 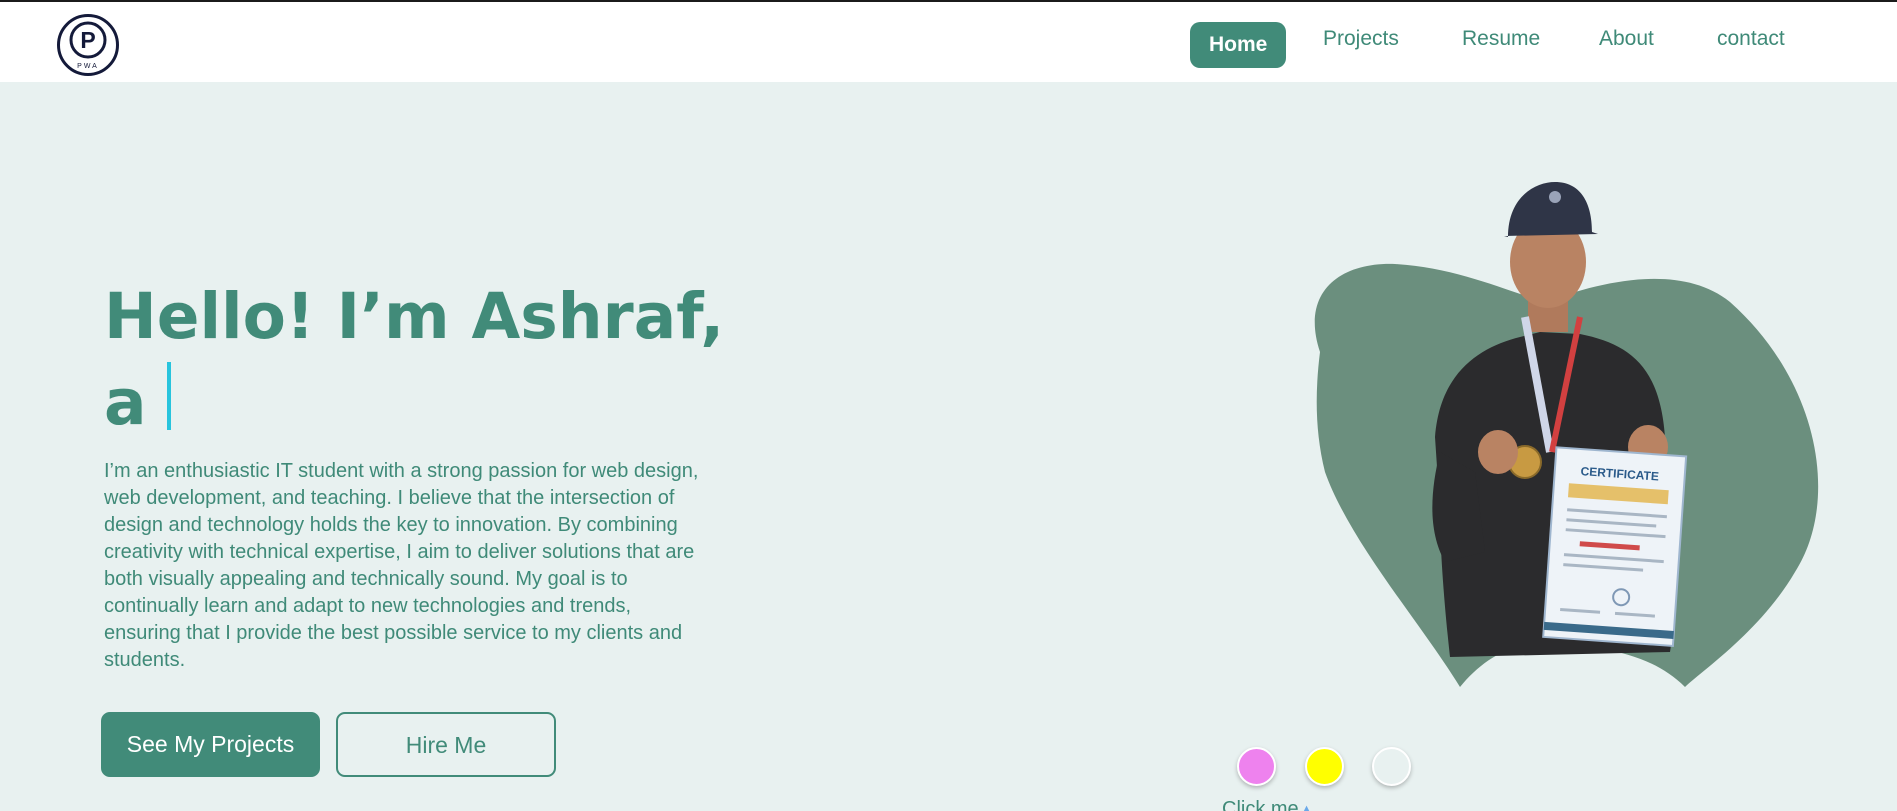 What do you see at coordinates (1551, 209) in the screenshot?
I see `person-cap` at bounding box center [1551, 209].